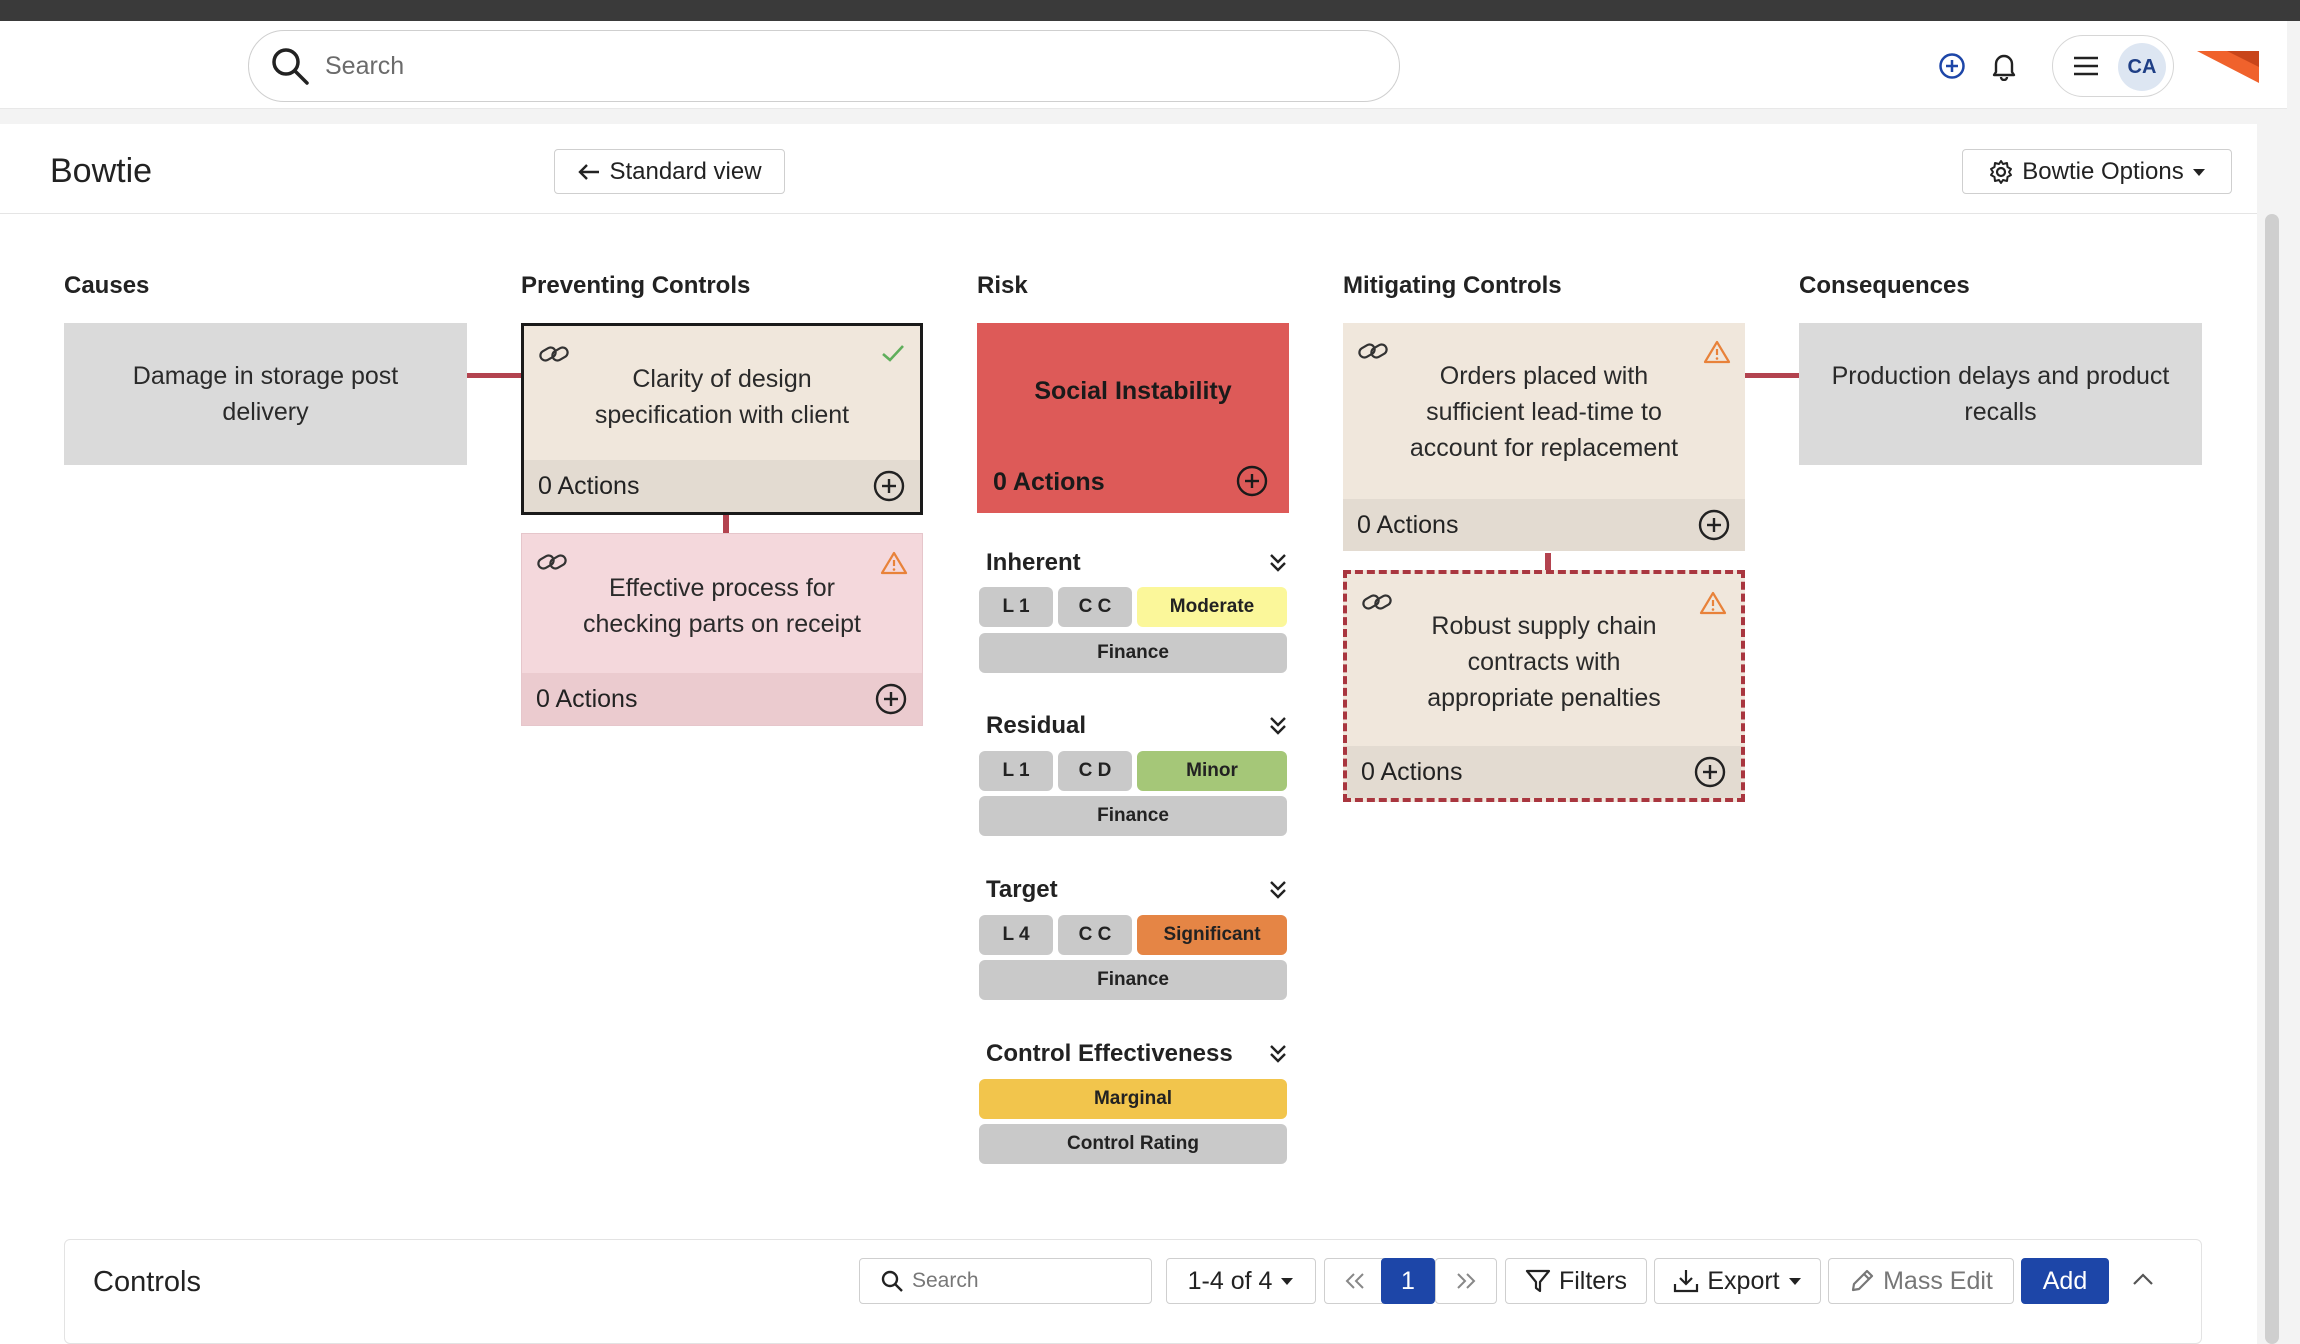  I want to click on export-button: Export, so click(1737, 1281).